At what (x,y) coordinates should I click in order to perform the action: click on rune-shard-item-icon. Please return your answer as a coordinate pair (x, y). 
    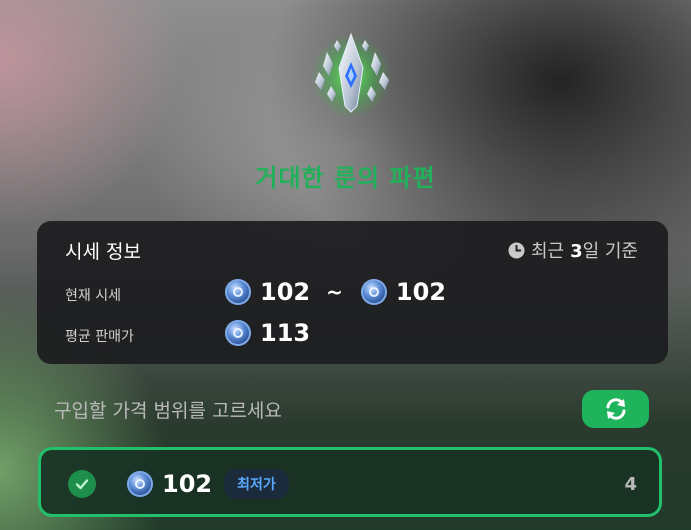
    Looking at the image, I should click on (351, 74).